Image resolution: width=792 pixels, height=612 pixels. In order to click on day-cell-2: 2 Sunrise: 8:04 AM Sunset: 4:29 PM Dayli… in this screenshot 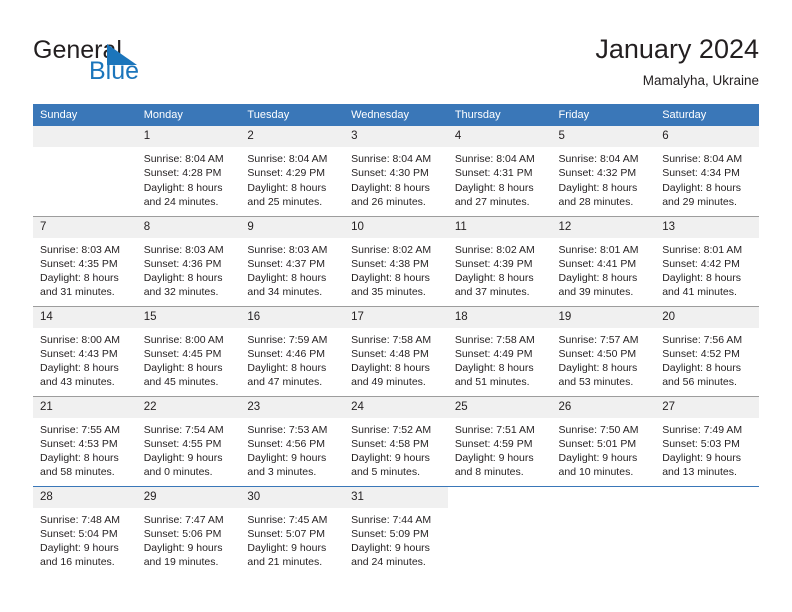, I will do `click(292, 171)`.